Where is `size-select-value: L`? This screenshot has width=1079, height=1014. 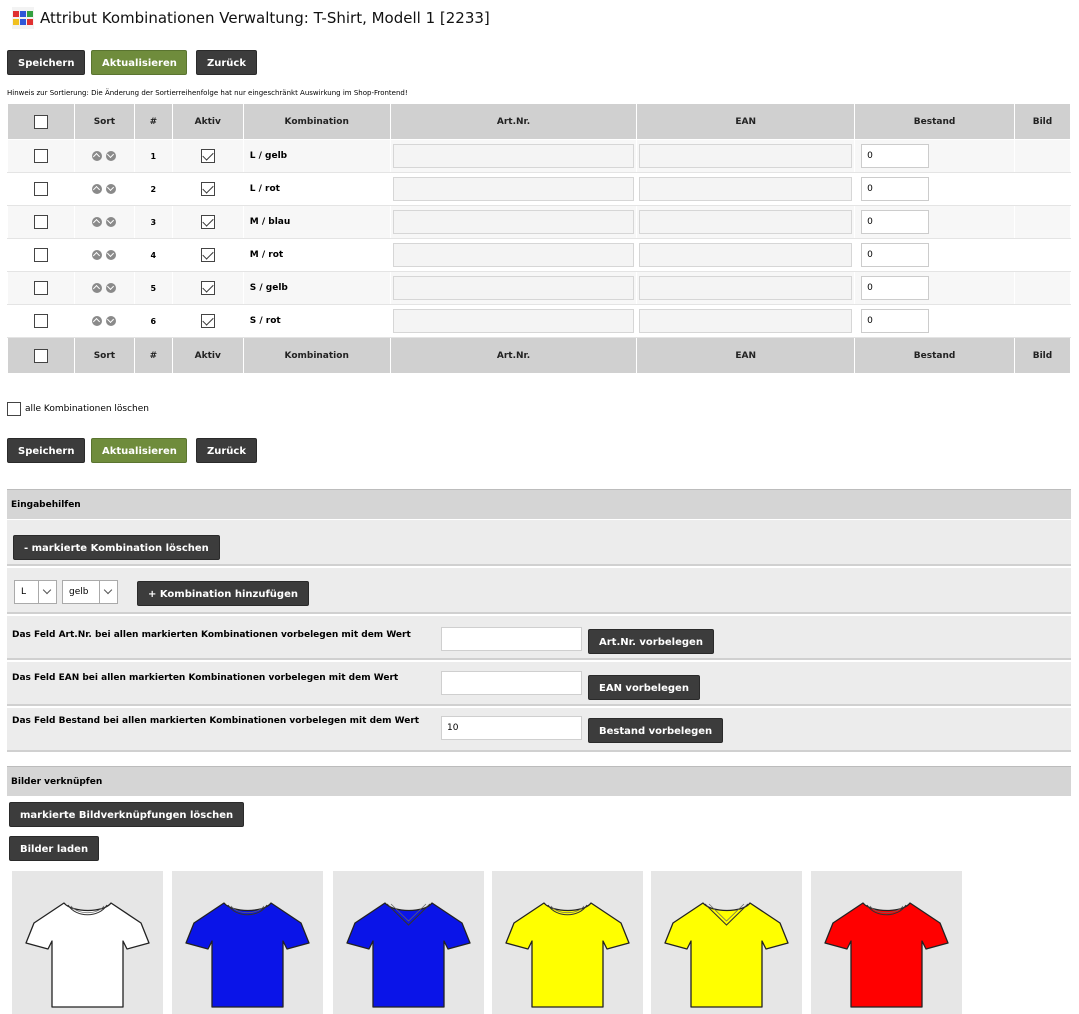 size-select-value: L is located at coordinates (24, 592).